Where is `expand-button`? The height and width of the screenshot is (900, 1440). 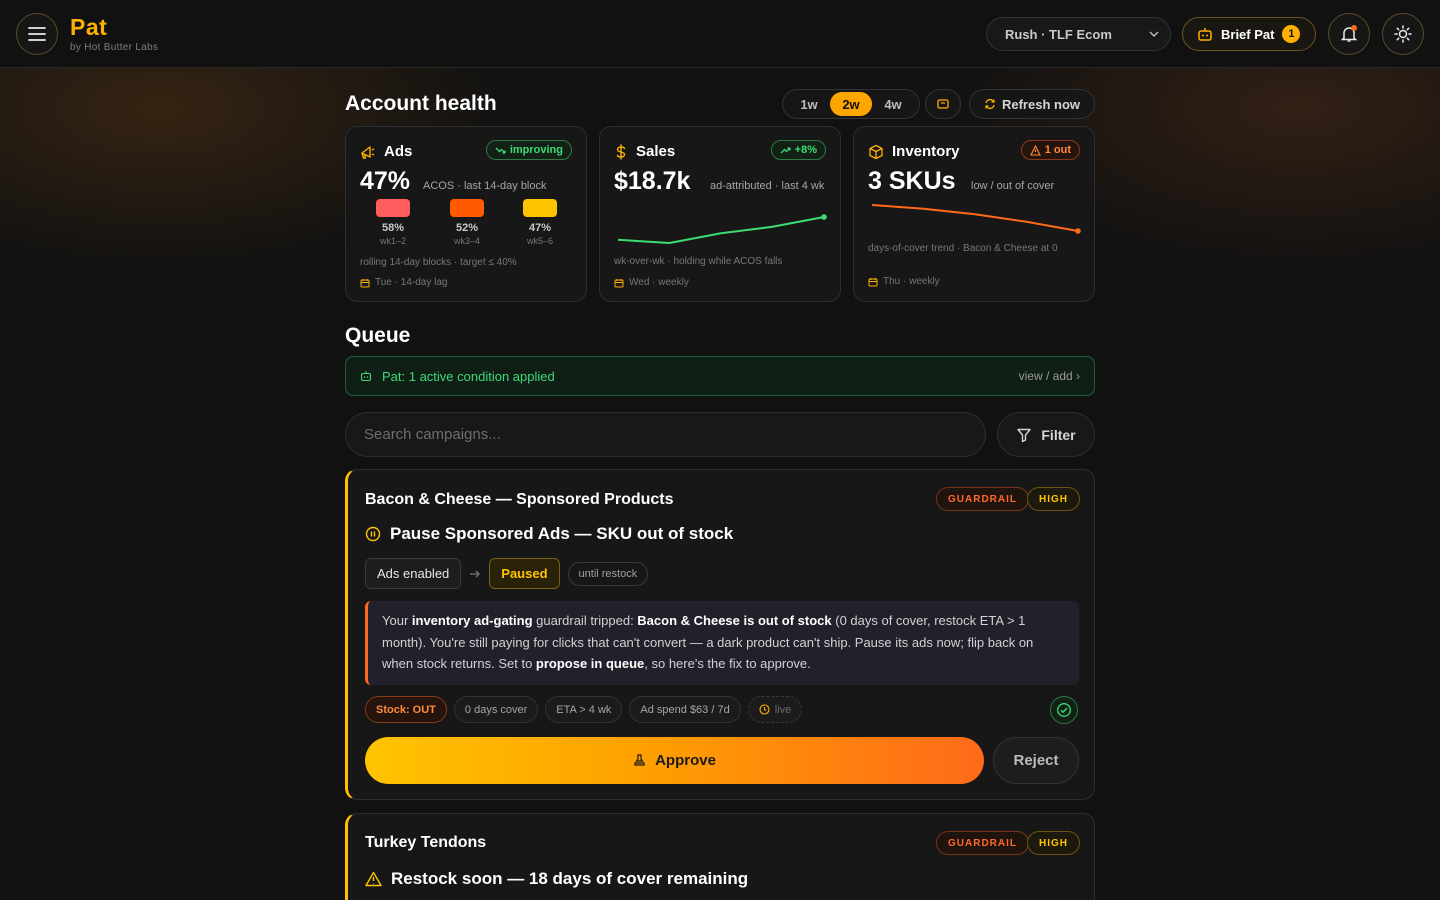 expand-button is located at coordinates (943, 104).